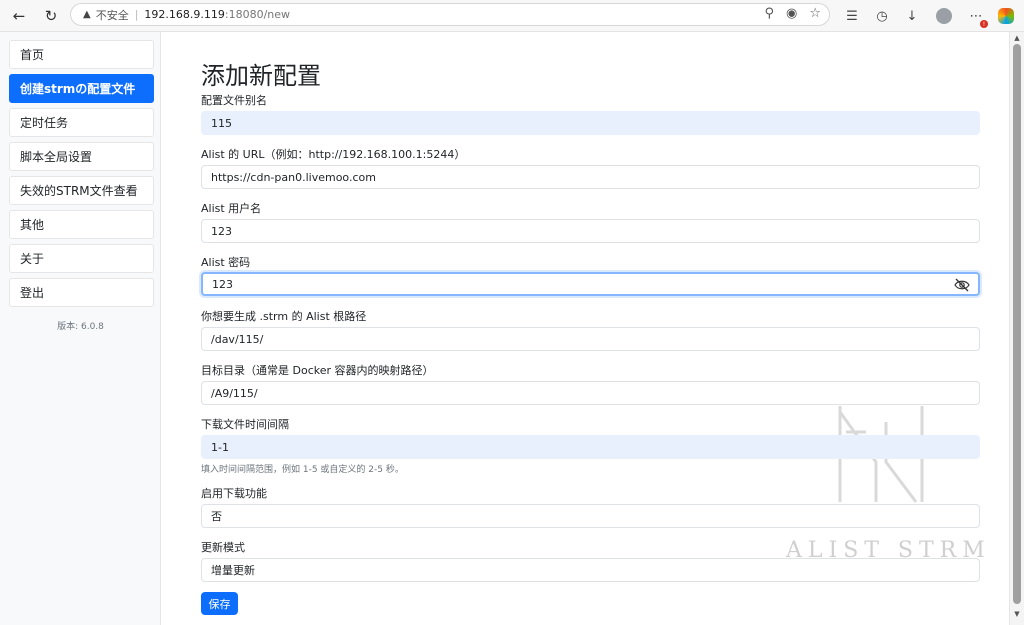  What do you see at coordinates (590, 284) in the screenshot?
I see `alist-password-input: 123` at bounding box center [590, 284].